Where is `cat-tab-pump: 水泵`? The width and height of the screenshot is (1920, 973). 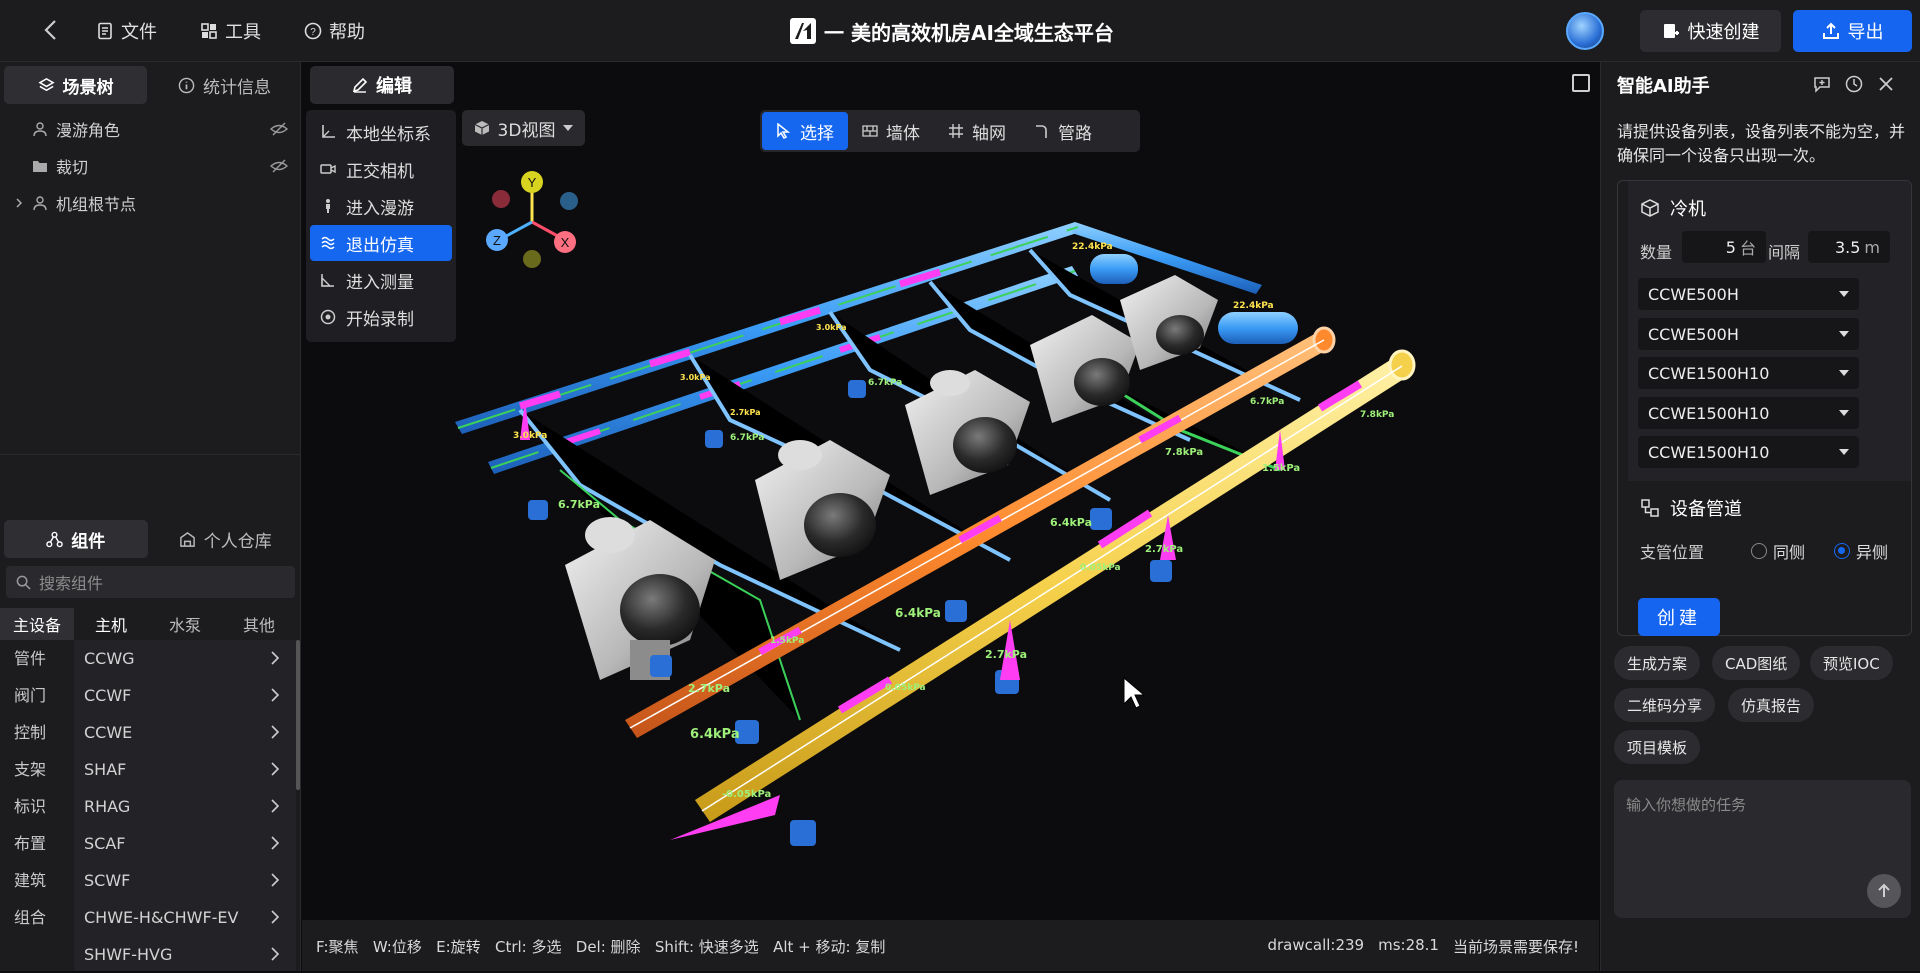 cat-tab-pump: 水泵 is located at coordinates (185, 626).